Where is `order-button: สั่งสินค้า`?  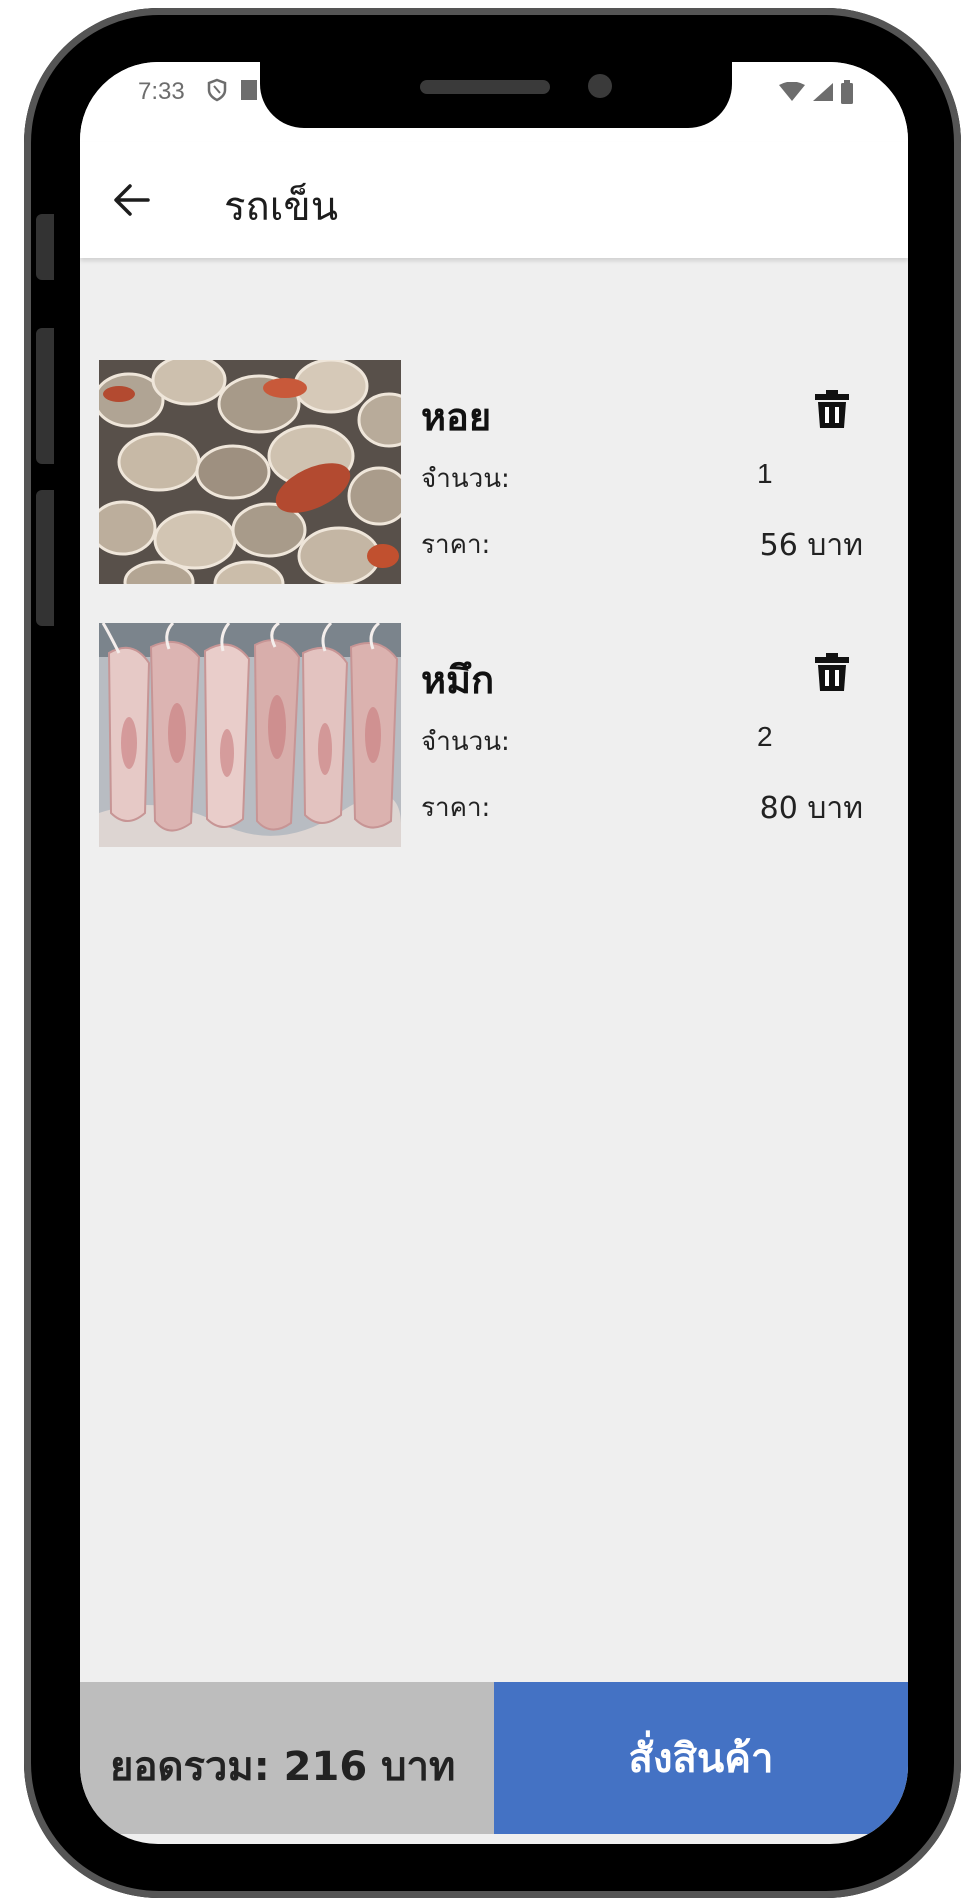 order-button: สั่งสินค้า is located at coordinates (701, 1758).